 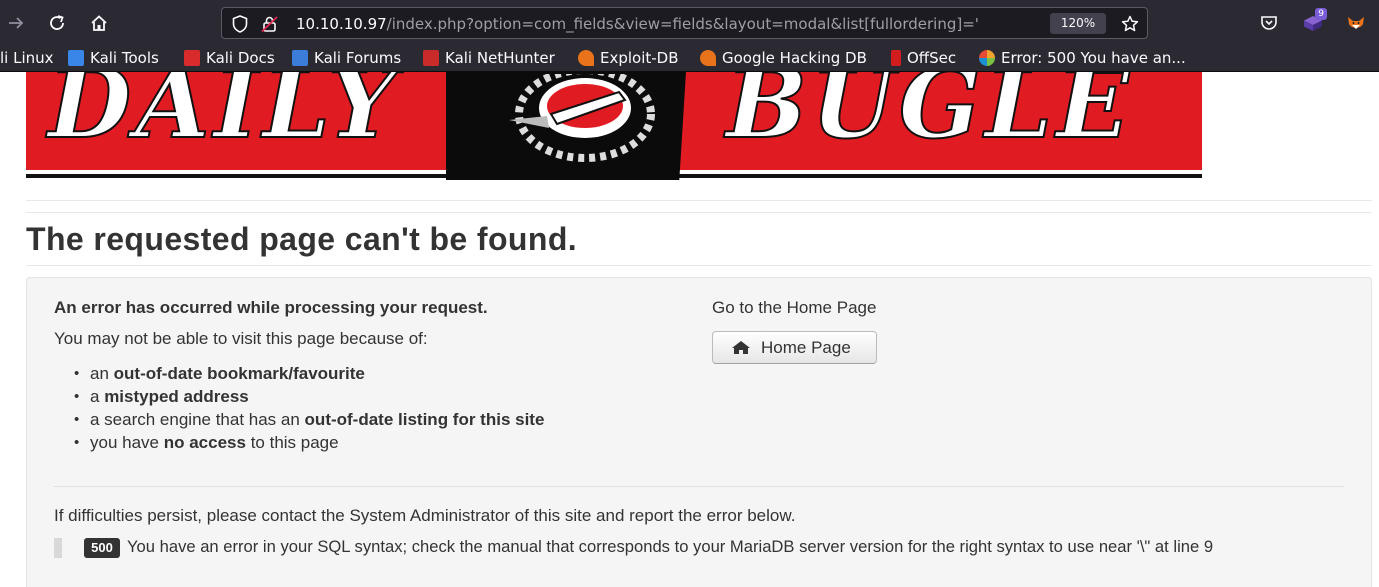 I want to click on bookmark-label: OffSec, so click(x=932, y=58).